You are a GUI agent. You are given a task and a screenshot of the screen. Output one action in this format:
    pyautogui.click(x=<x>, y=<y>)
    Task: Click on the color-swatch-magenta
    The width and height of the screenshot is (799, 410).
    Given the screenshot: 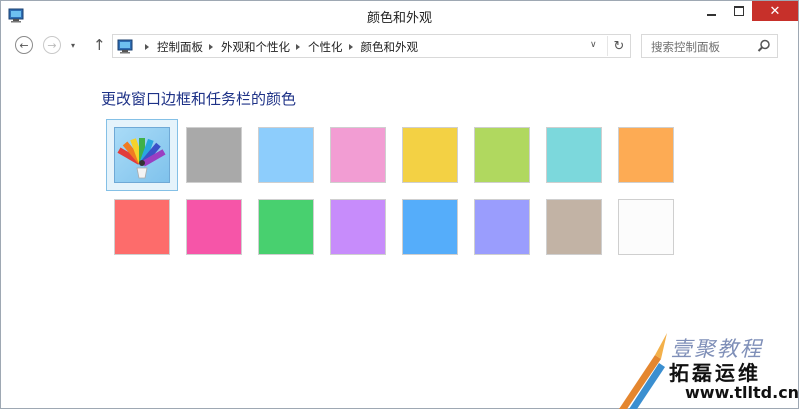 What is the action you would take?
    pyautogui.click(x=214, y=227)
    